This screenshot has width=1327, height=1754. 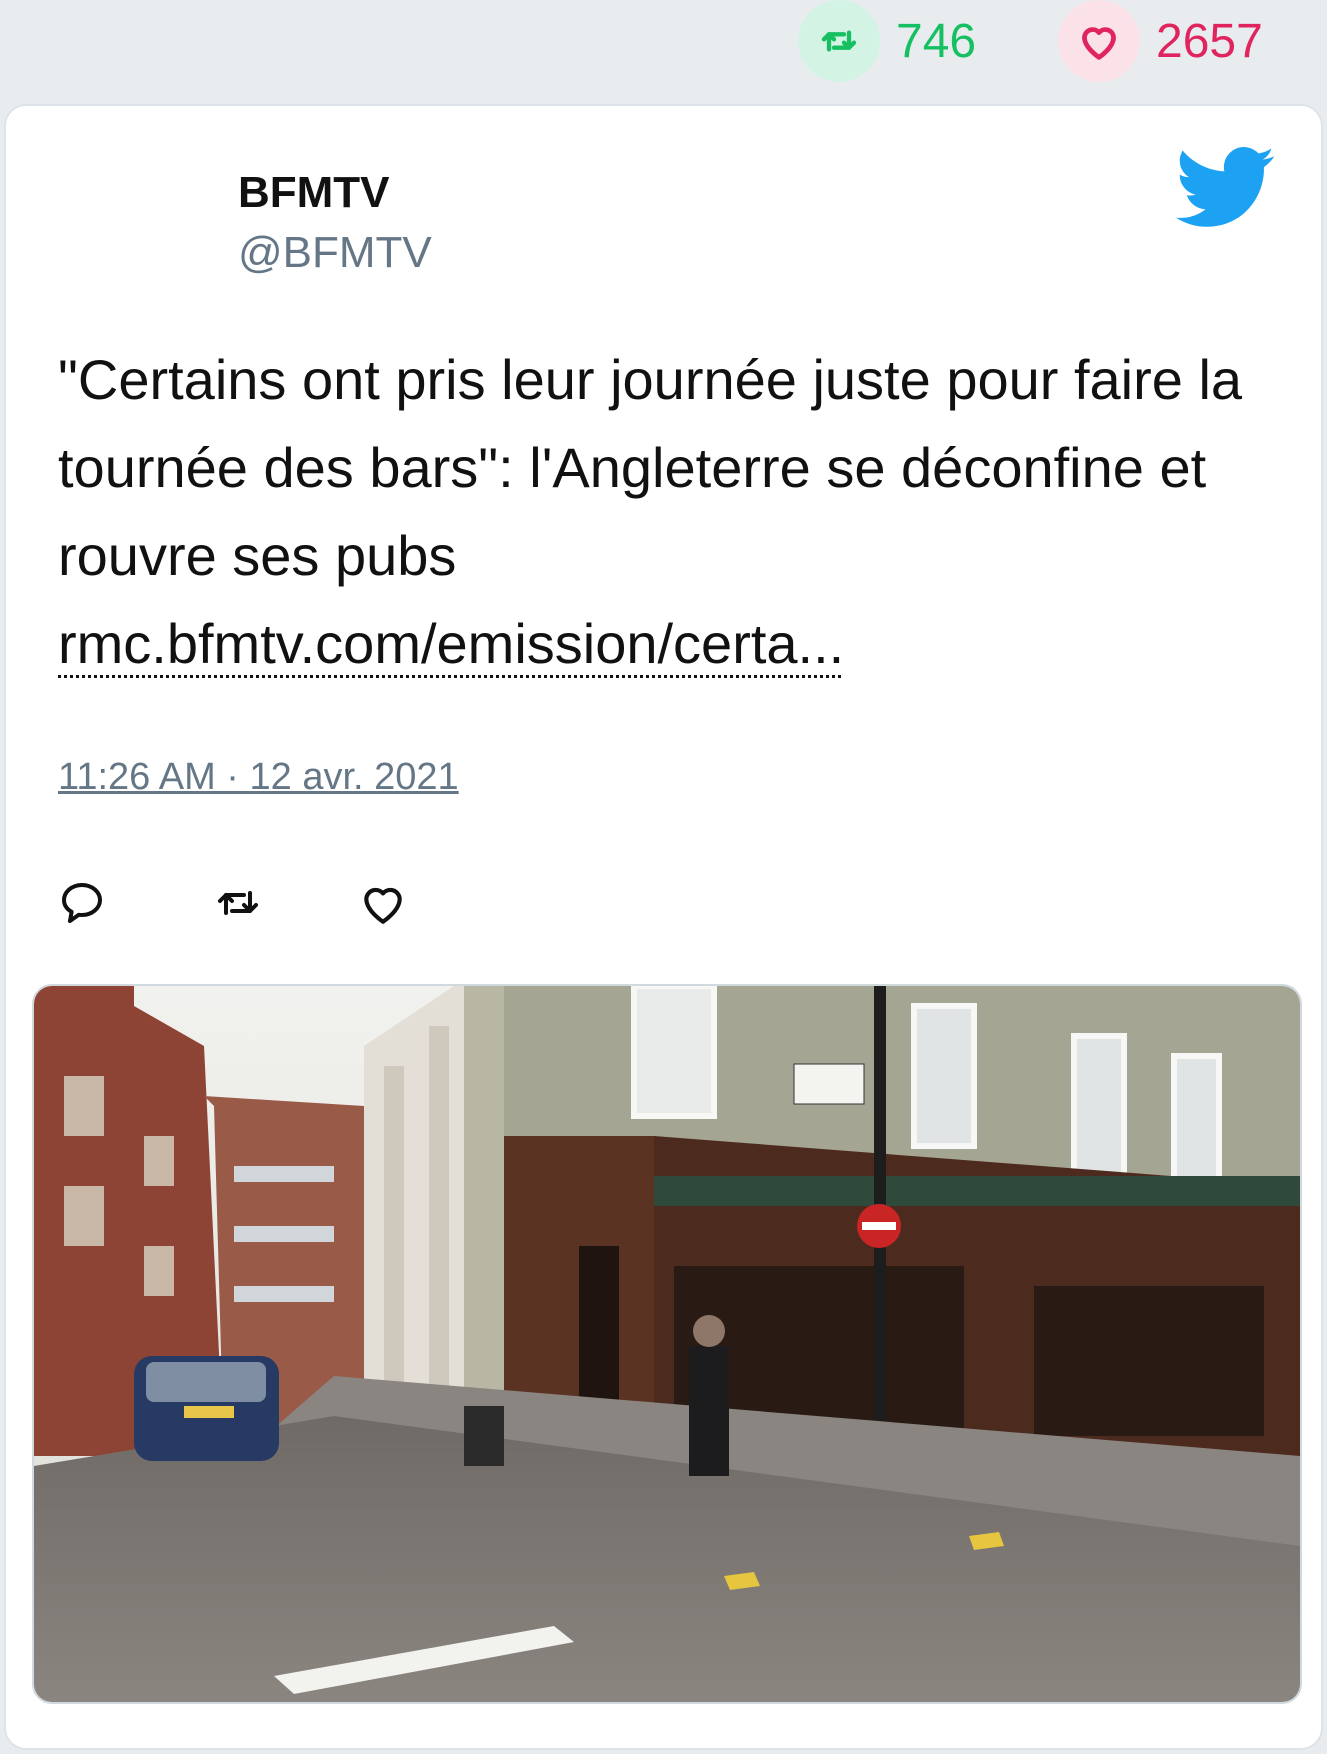 I want to click on reply-icon, so click(x=82, y=903).